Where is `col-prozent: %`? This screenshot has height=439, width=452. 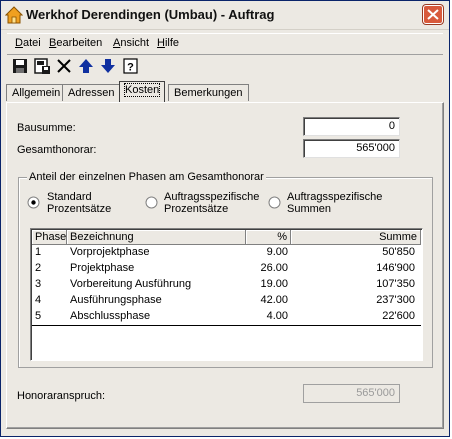
col-prozent: % is located at coordinates (268, 237).